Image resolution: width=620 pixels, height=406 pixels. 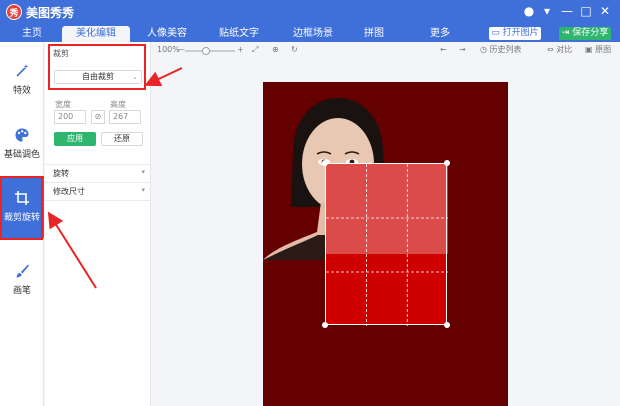 I want to click on annotation-arrows, so click(x=115, y=178).